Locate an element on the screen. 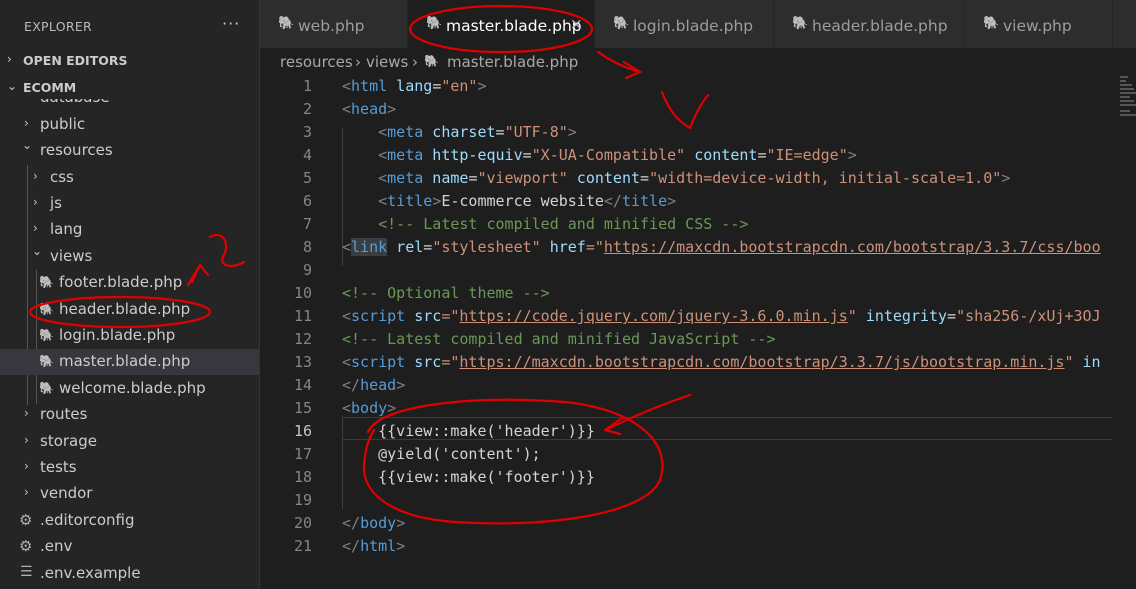  line-number: 14 is located at coordinates (302, 385).